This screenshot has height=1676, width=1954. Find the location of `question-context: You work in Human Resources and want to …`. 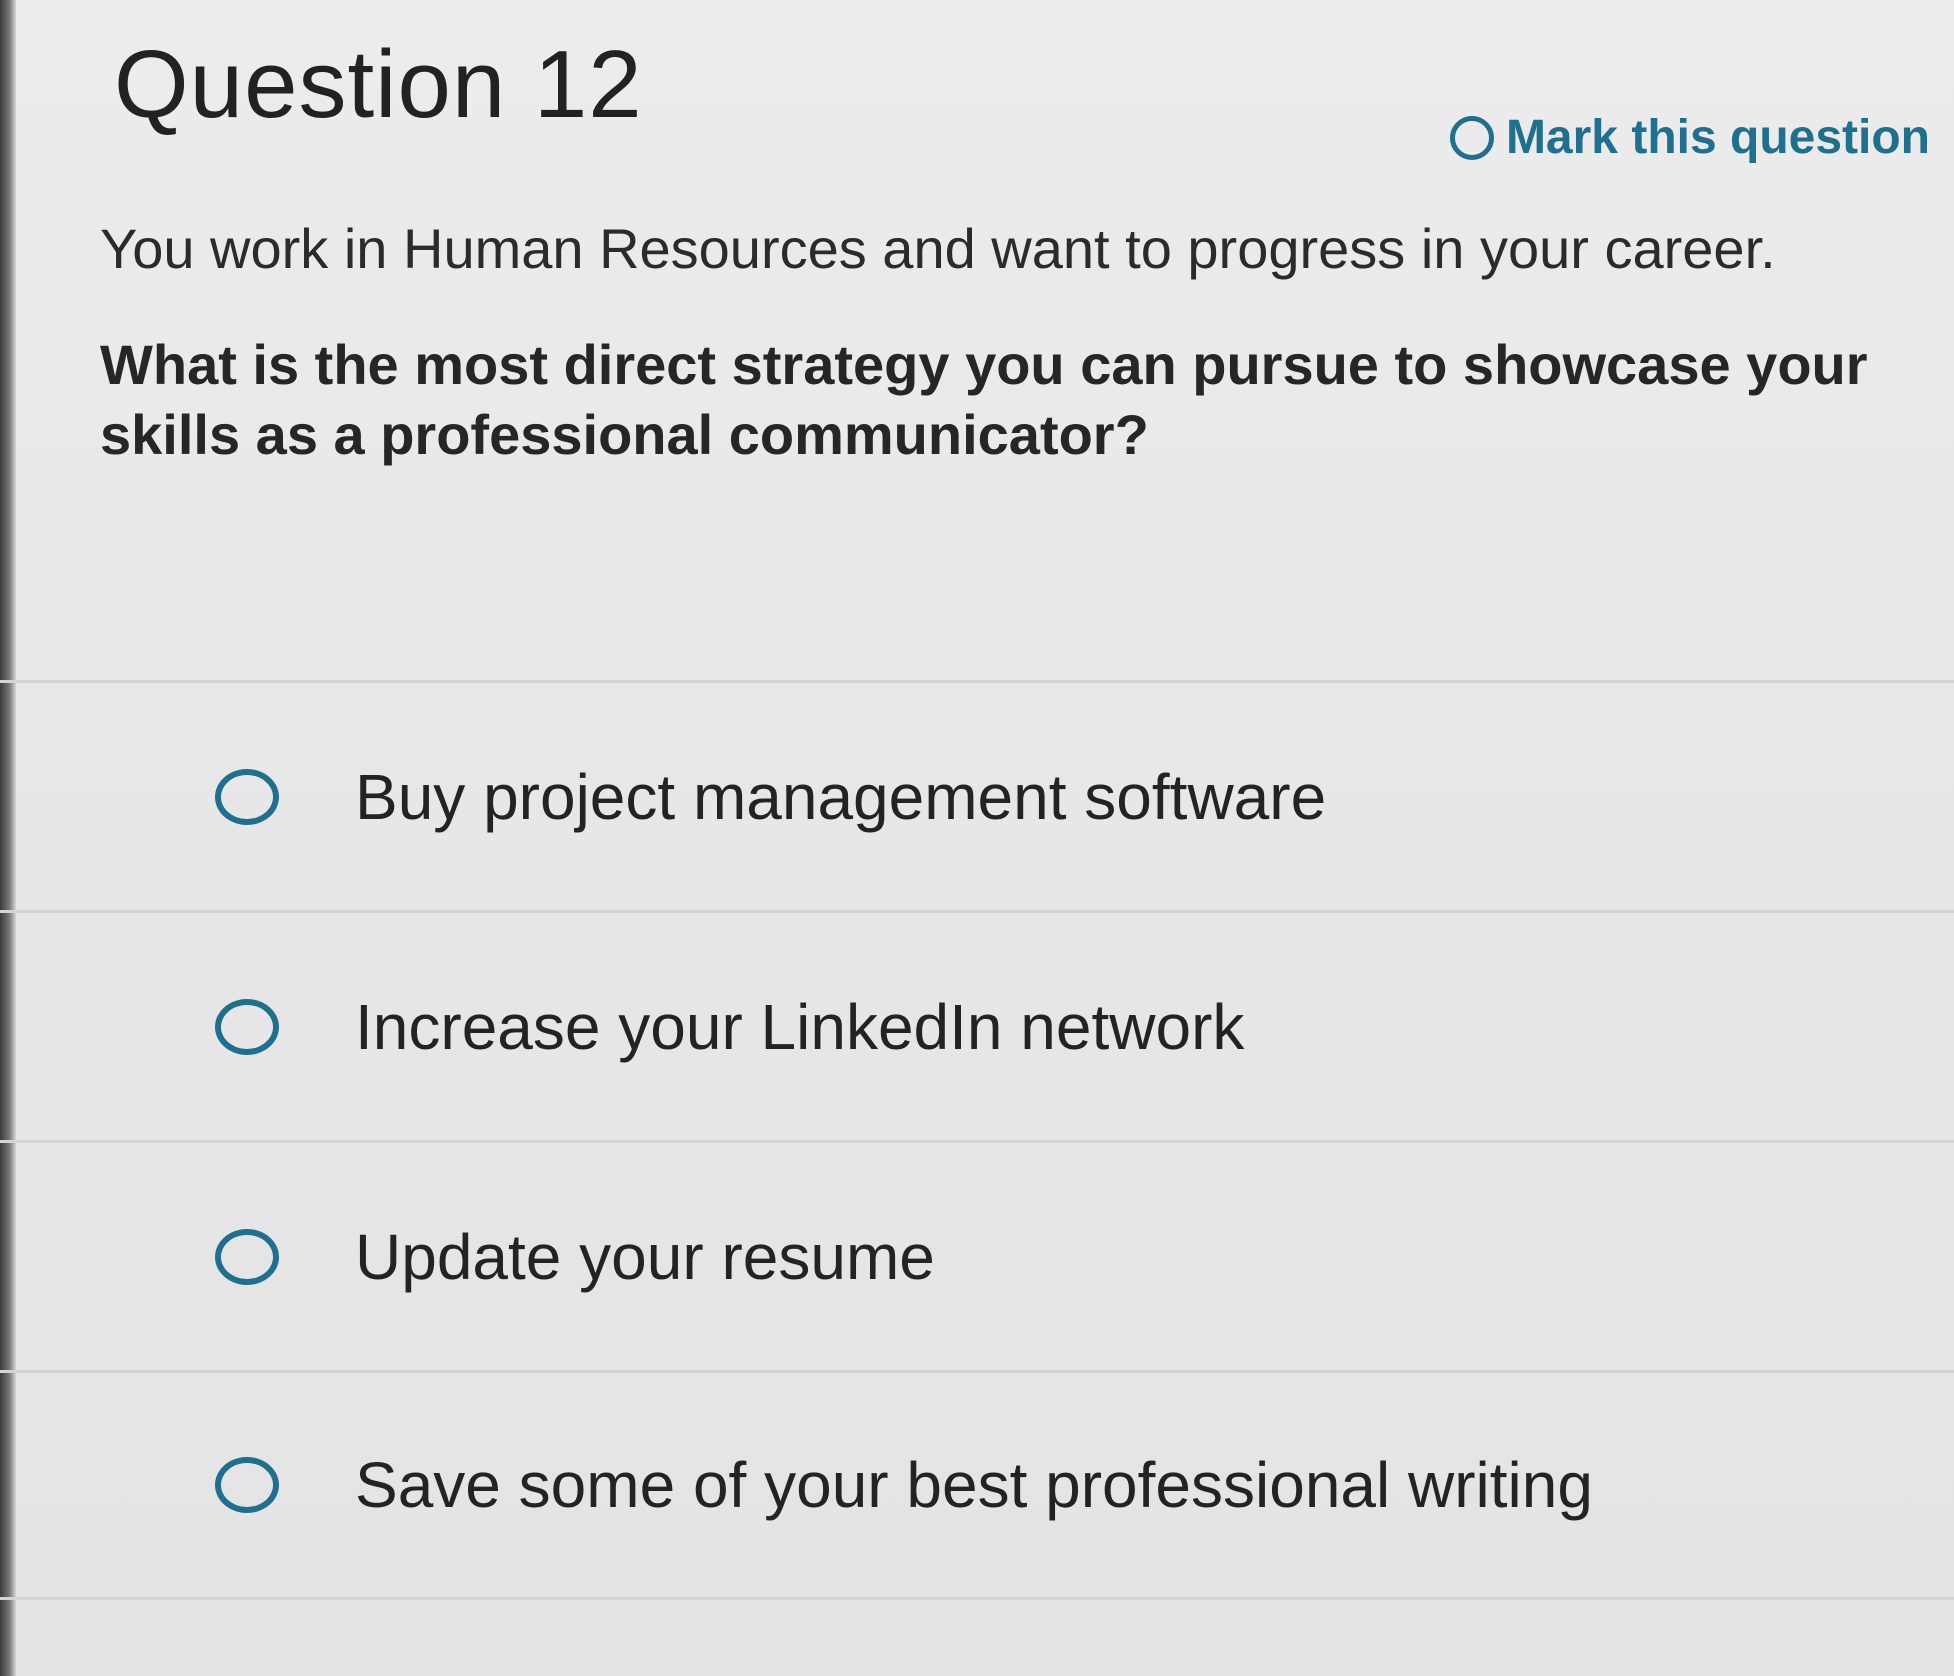

question-context: You work in Human Resources and want to … is located at coordinates (938, 248).